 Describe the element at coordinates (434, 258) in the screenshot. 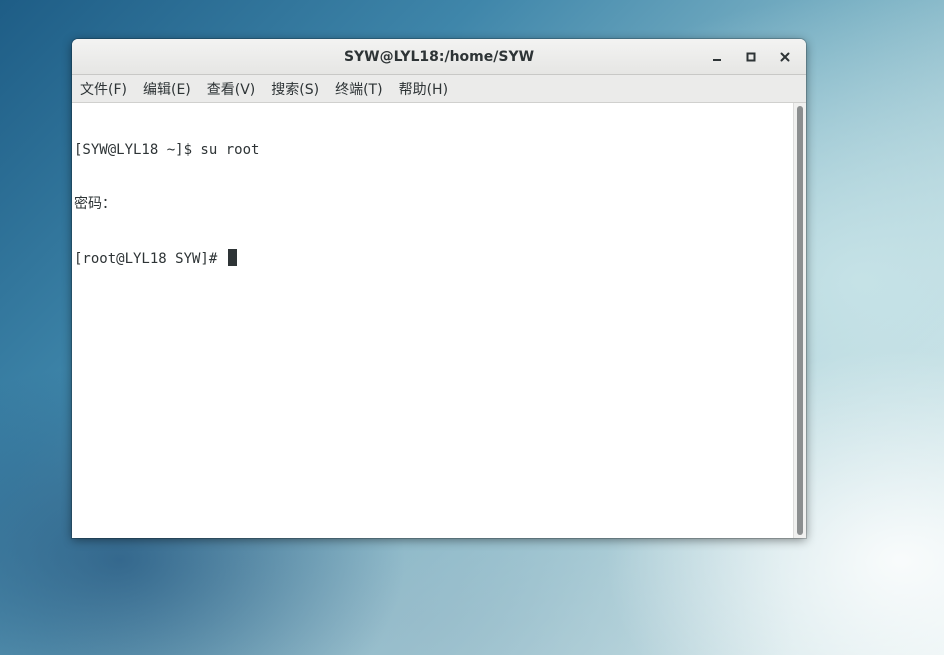

I see `terminal-prompt-line: [root@LYL18 SYW]#` at that location.